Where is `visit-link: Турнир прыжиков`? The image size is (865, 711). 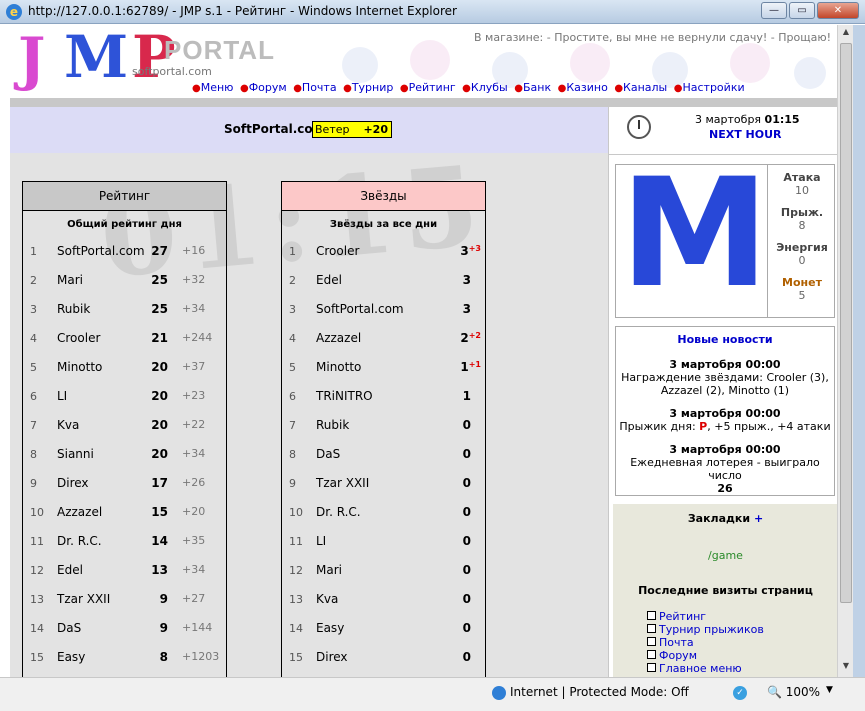 visit-link: Турнир прыжиков is located at coordinates (705, 629).